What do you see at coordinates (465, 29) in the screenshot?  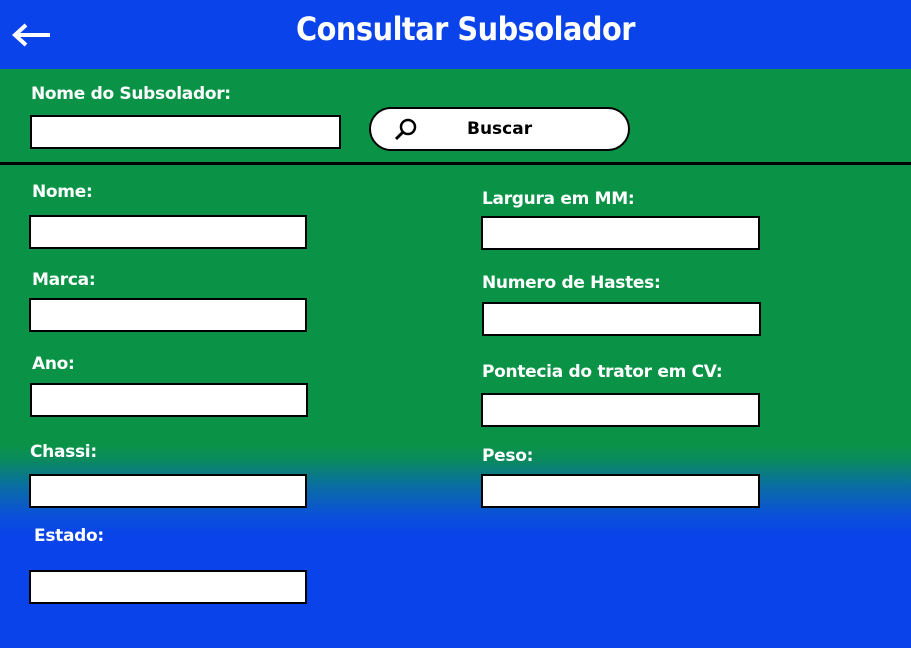 I see `page-title: Consultar Subsolador` at bounding box center [465, 29].